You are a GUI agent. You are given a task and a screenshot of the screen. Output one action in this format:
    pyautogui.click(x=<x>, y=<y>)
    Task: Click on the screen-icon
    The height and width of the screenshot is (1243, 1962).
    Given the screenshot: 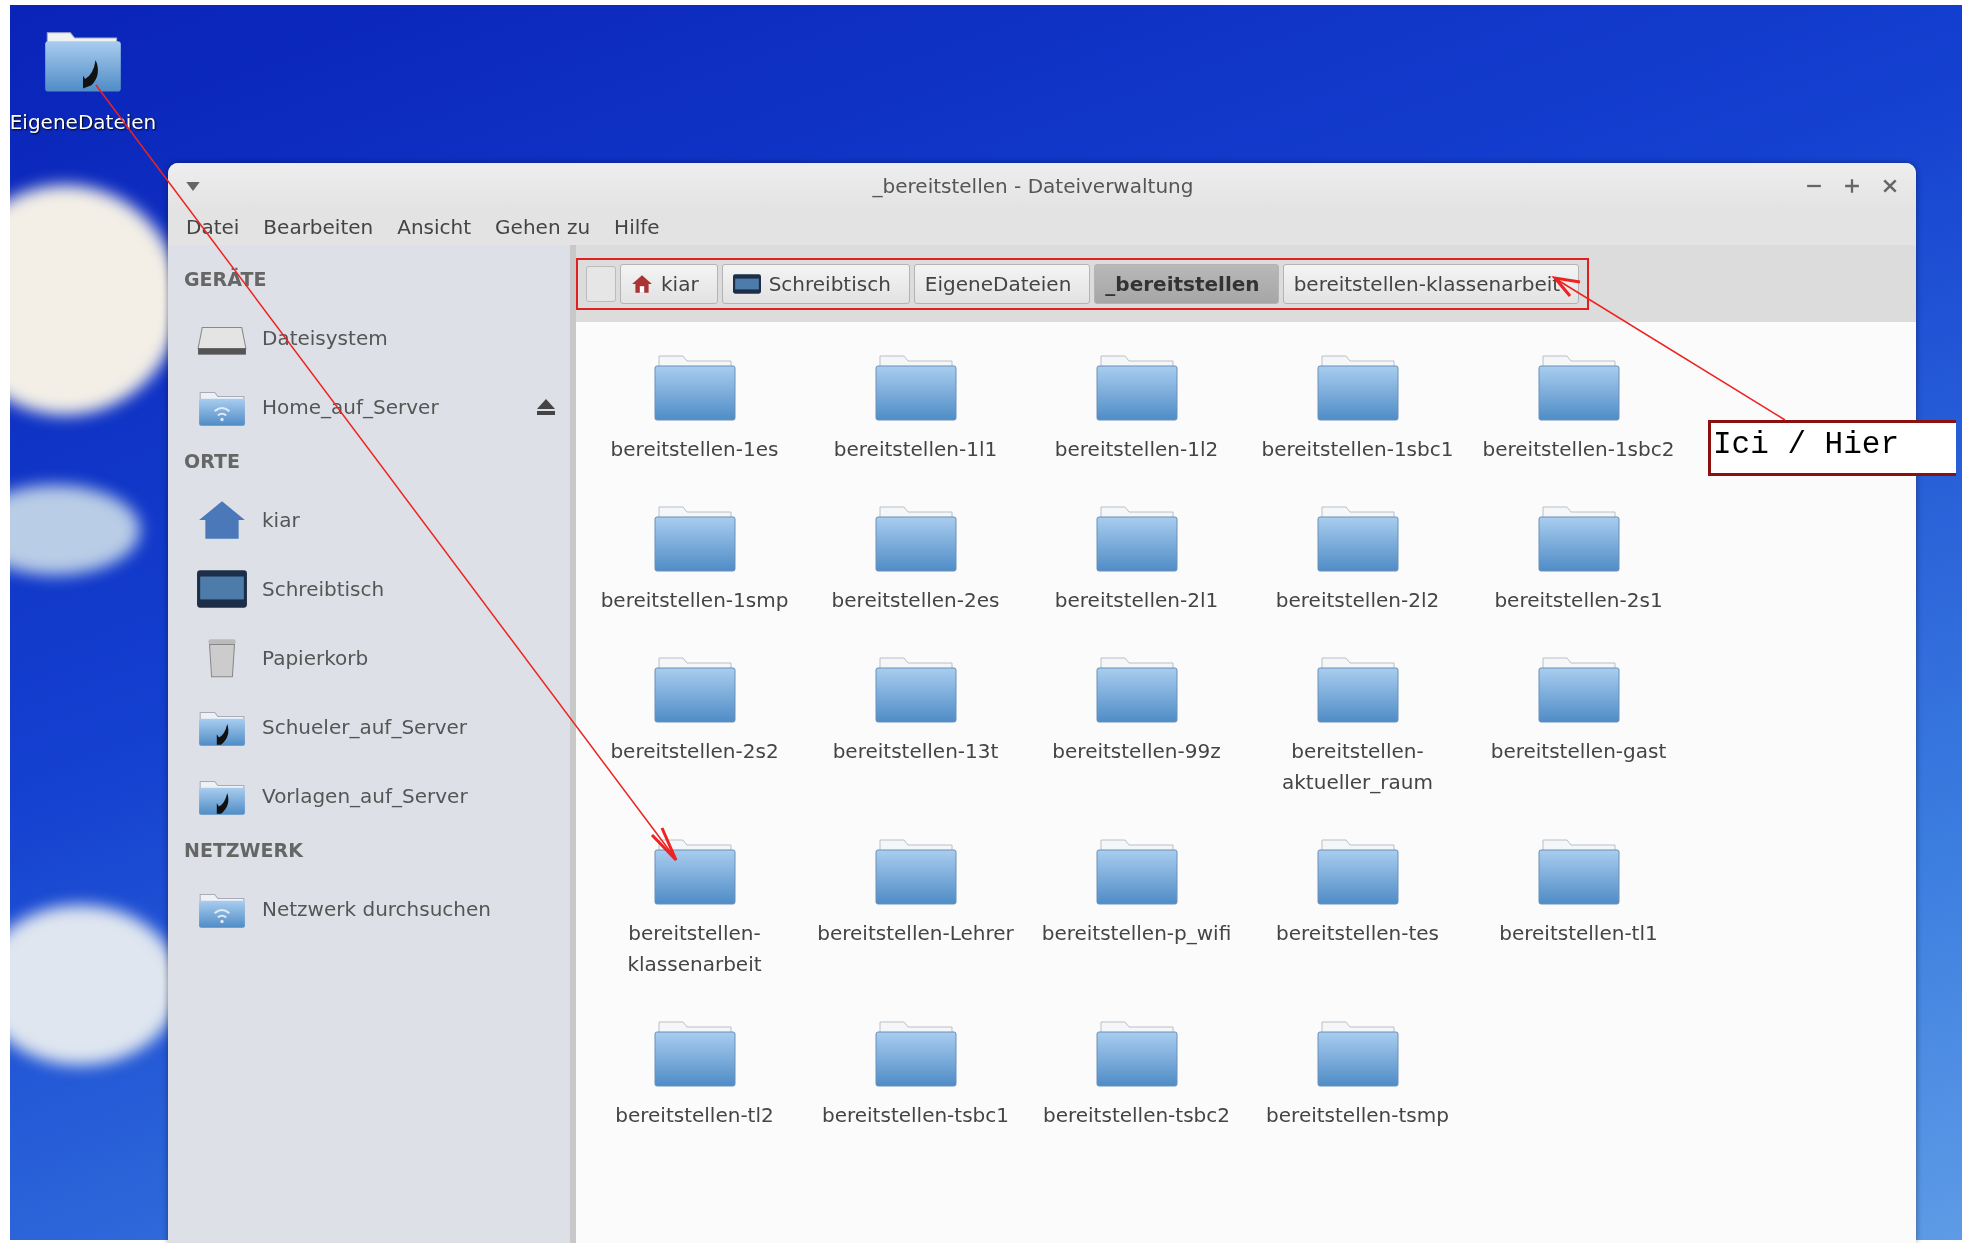 What is the action you would take?
    pyautogui.click(x=746, y=283)
    